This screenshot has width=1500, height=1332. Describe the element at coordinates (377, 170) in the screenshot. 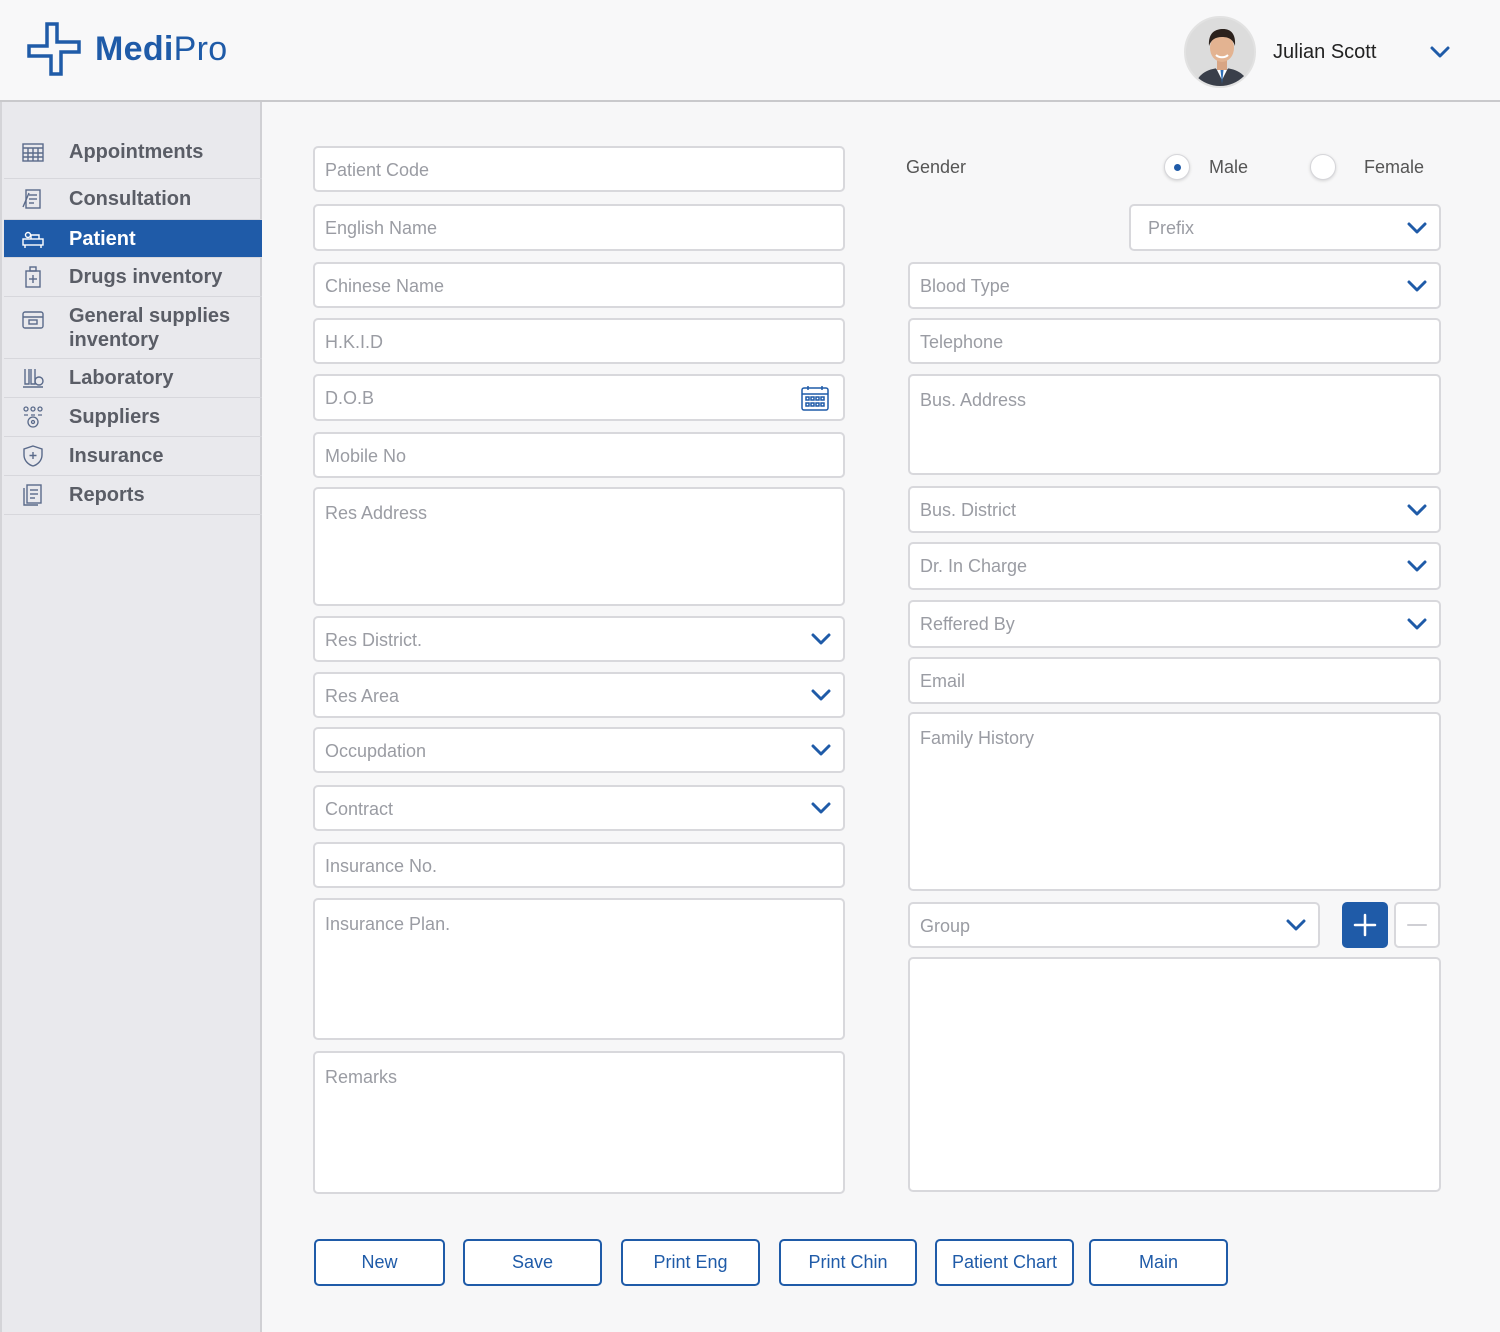

I see `patient-code-placeholder: Patient Code` at that location.